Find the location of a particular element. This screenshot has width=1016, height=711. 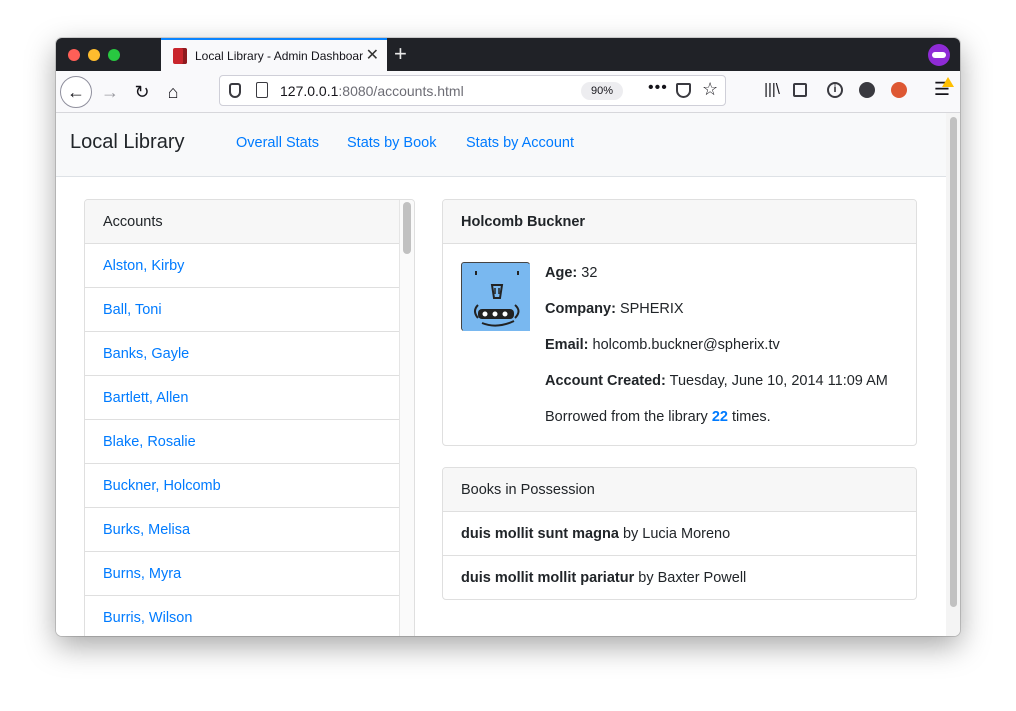

account-item: Burns, Myra is located at coordinates (243, 574).